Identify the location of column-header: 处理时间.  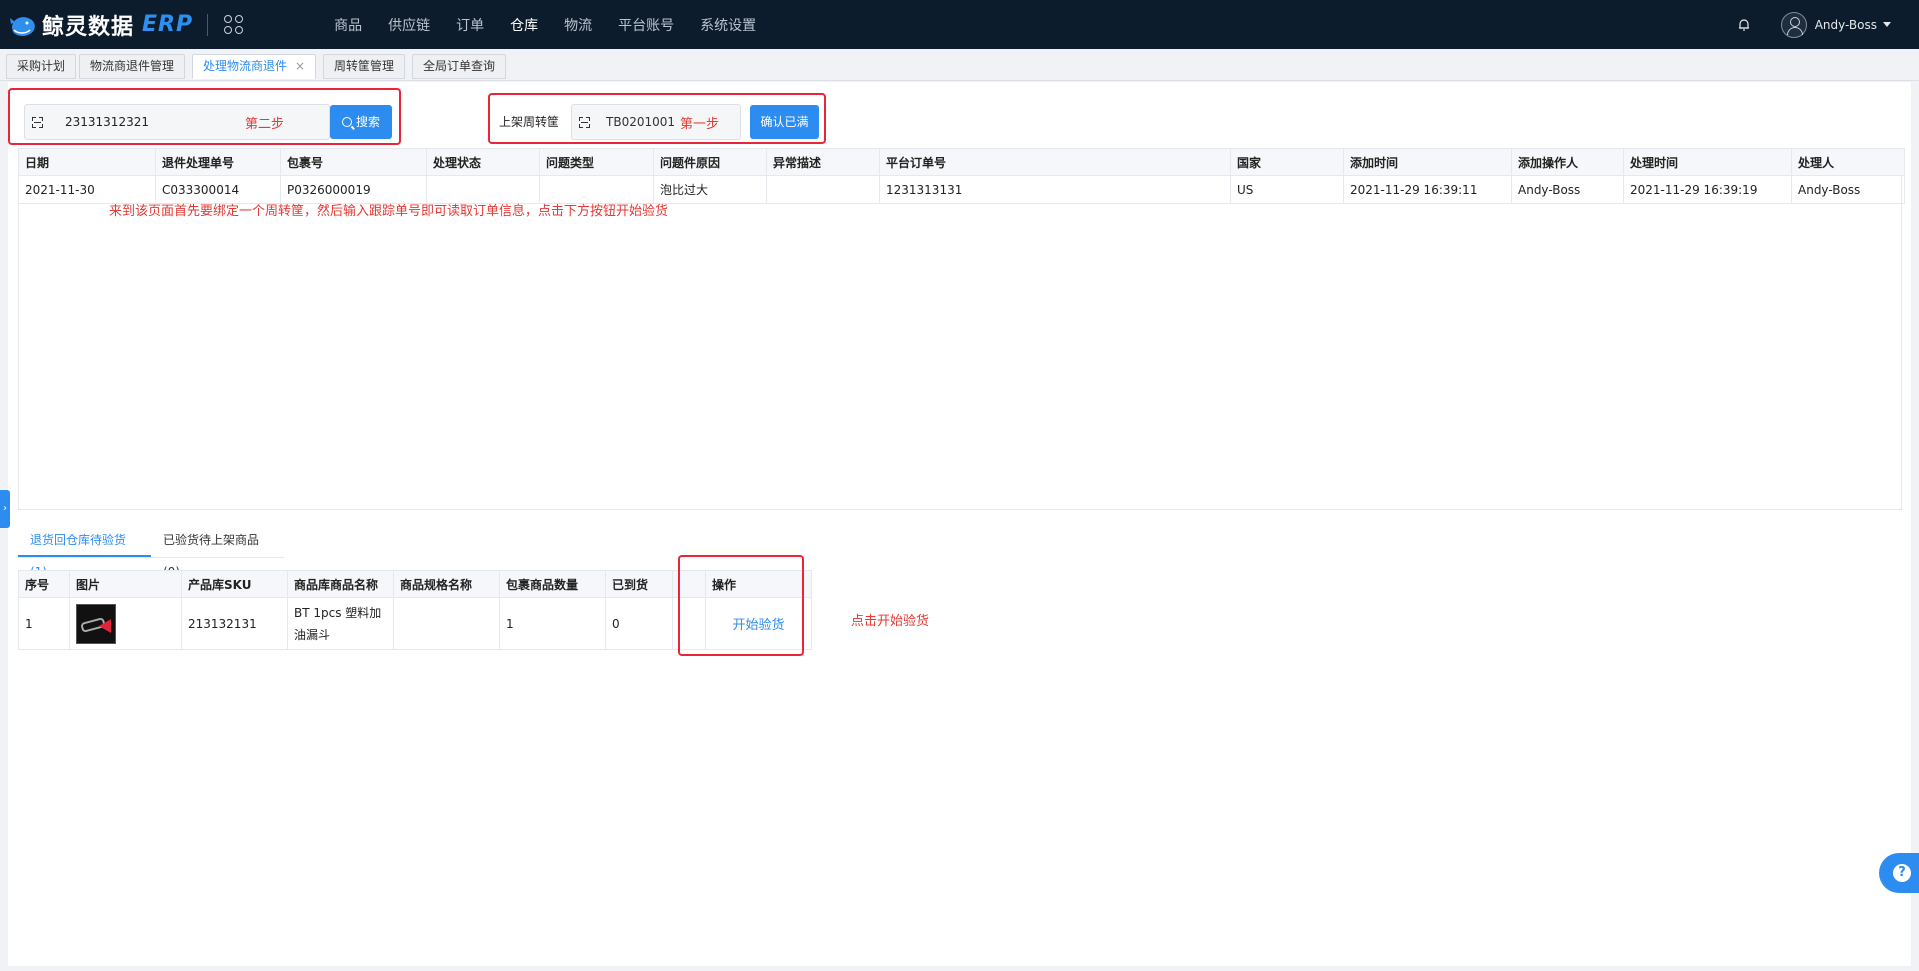
(1707, 162).